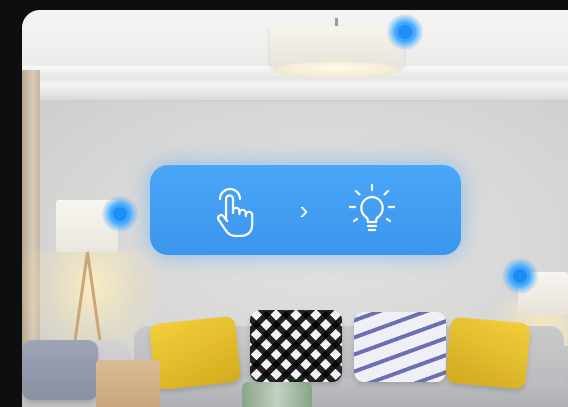 The image size is (568, 407). Describe the element at coordinates (520, 276) in the screenshot. I see `side-lamp-dot` at that location.